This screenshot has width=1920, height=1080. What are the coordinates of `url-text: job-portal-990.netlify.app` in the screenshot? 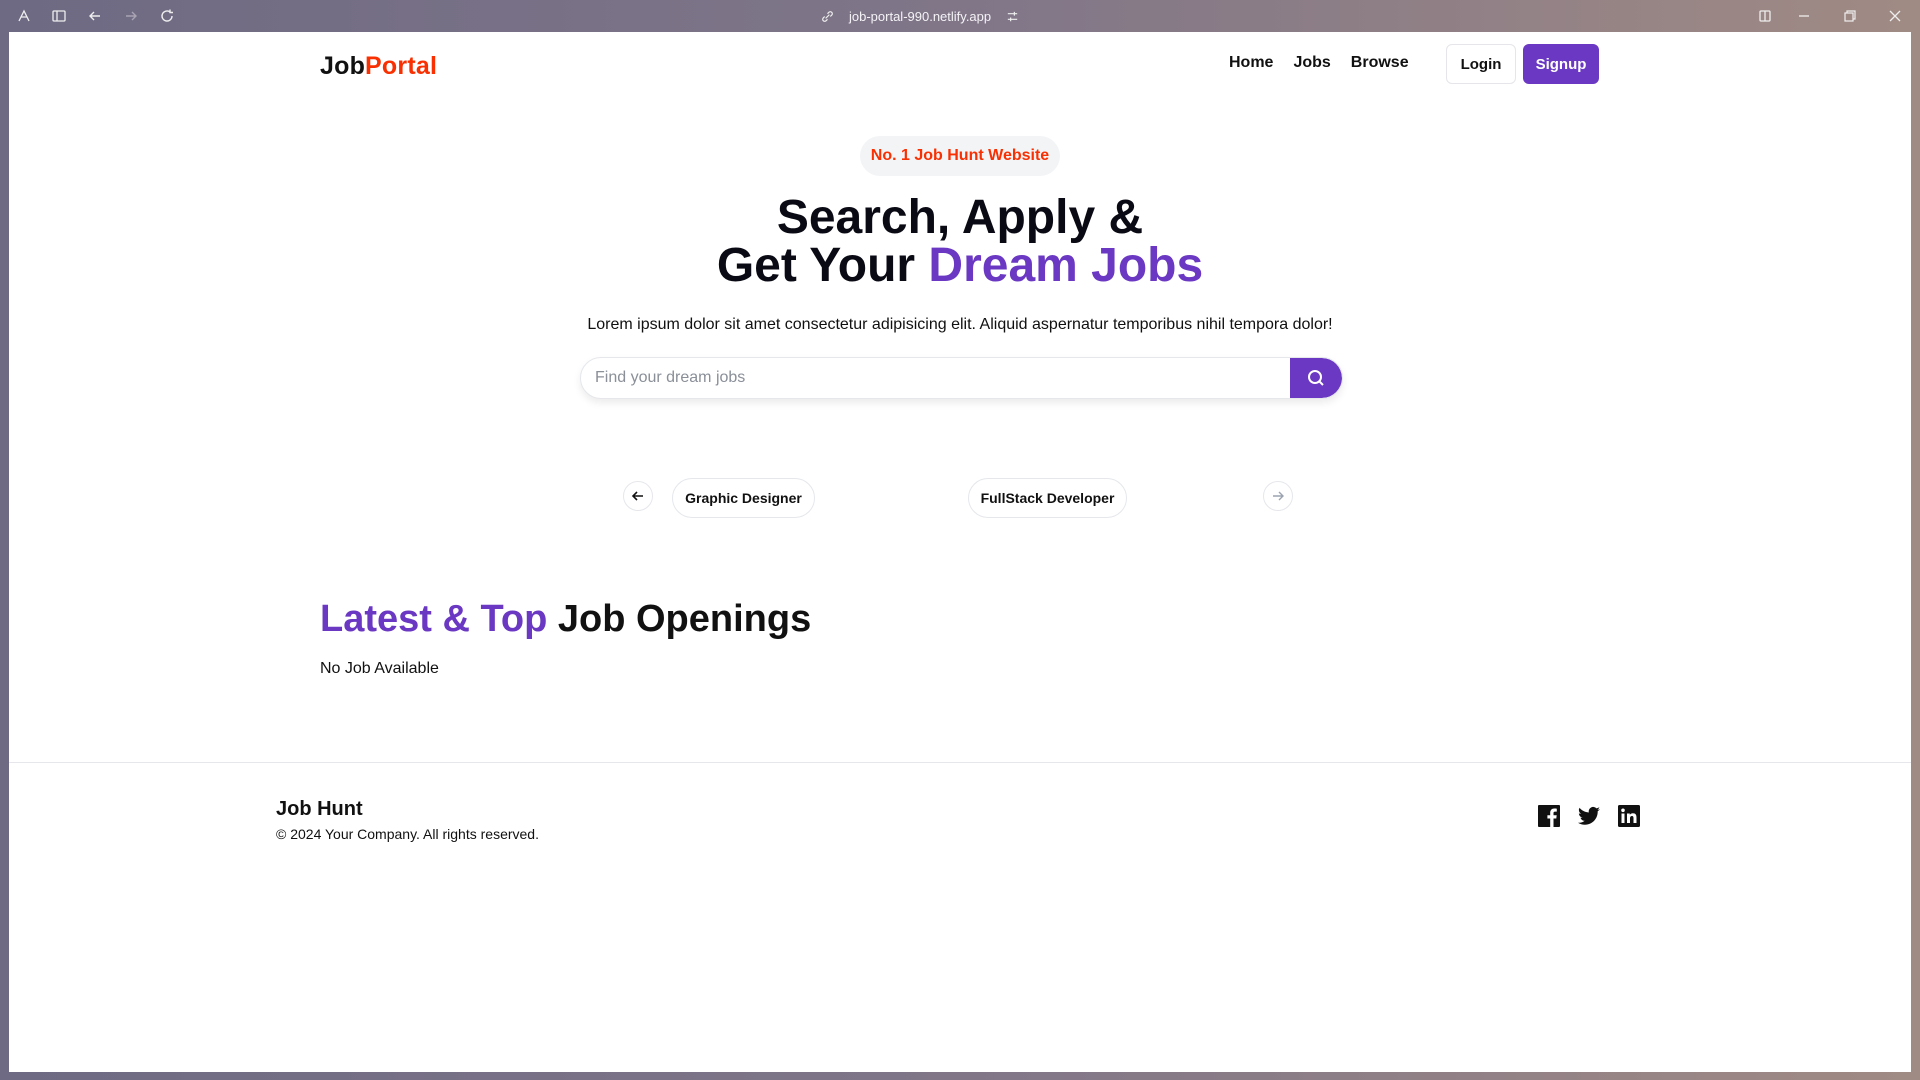 It's located at (920, 16).